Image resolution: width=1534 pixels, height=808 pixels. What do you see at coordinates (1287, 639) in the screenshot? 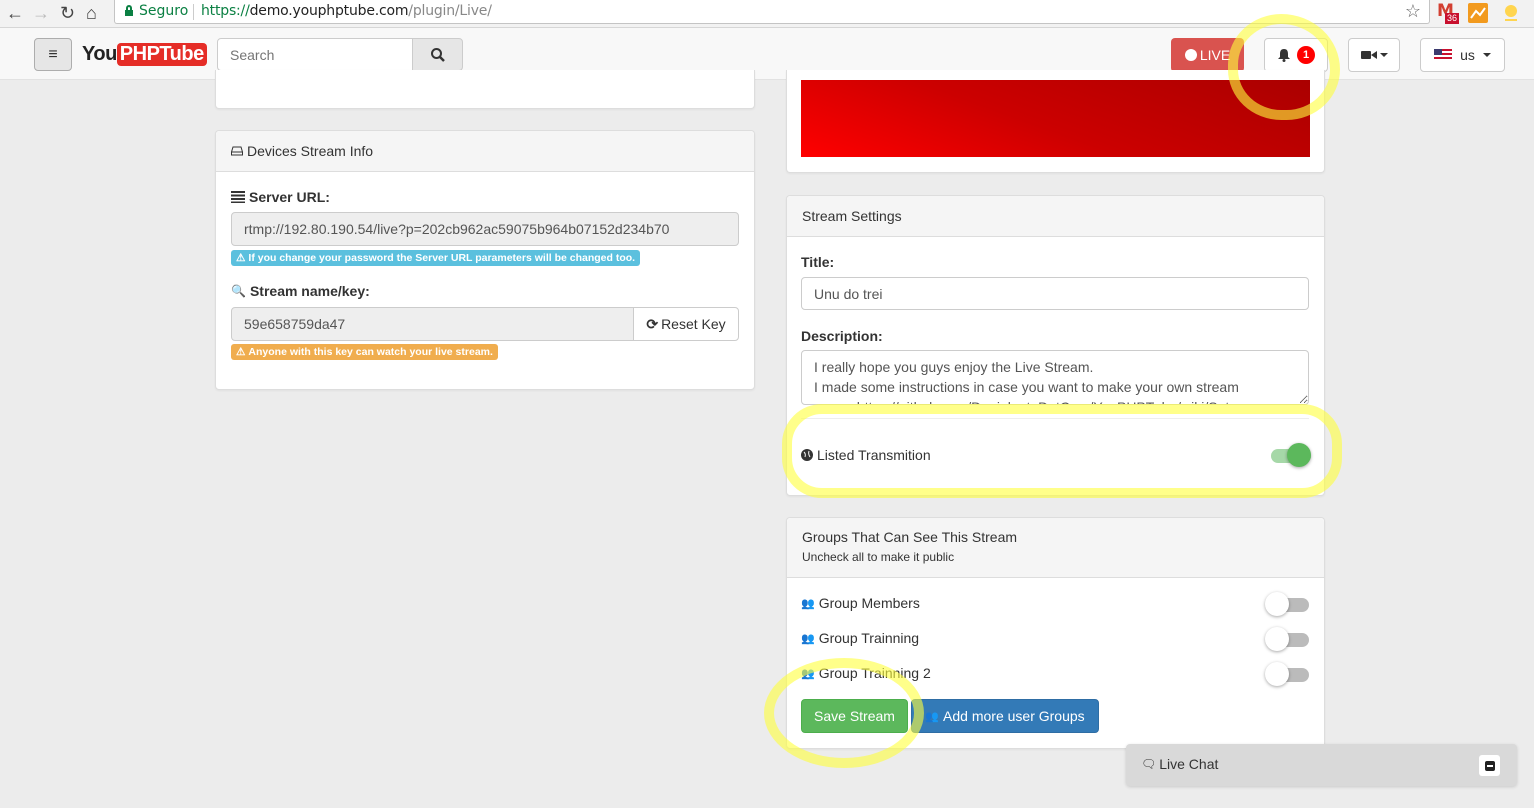
I see `group-trainning-toggle` at bounding box center [1287, 639].